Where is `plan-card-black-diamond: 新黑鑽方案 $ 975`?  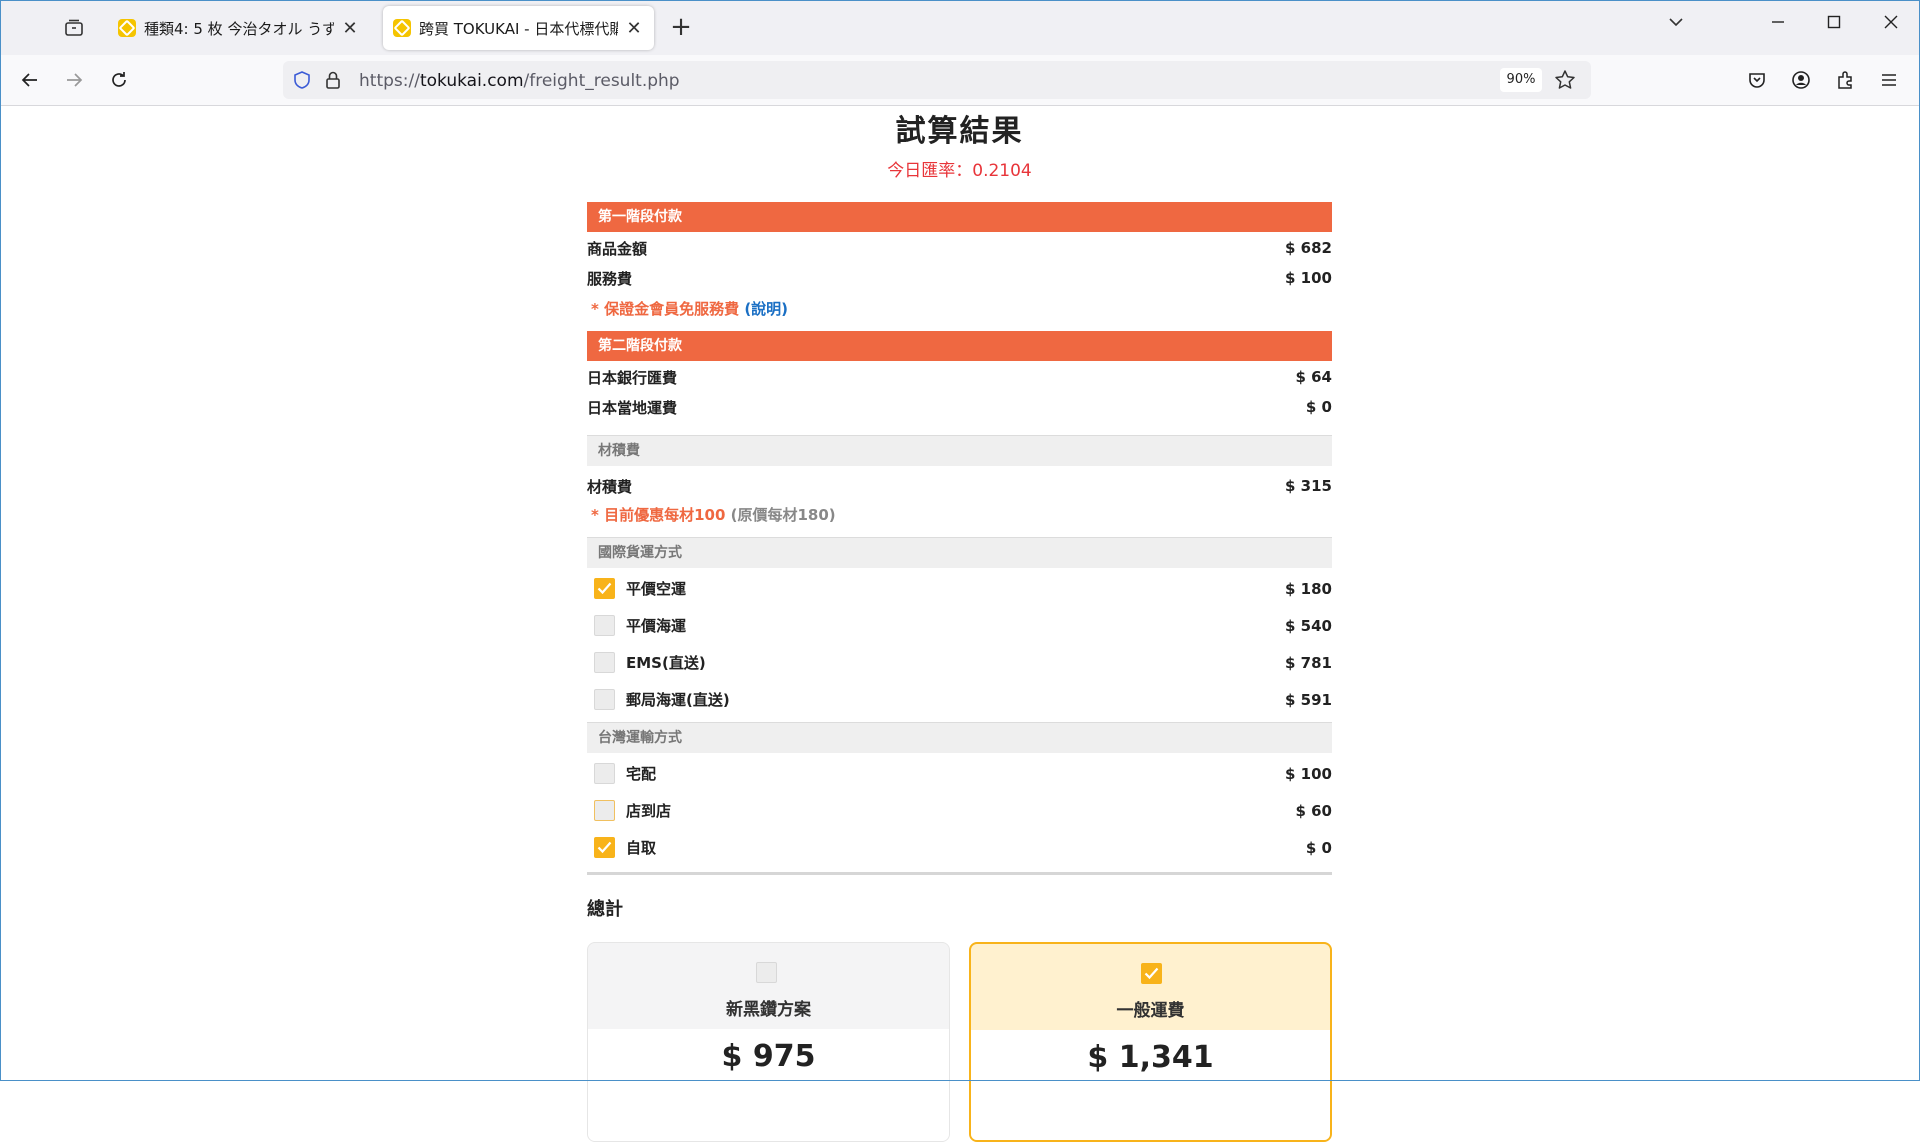 plan-card-black-diamond: 新黑鑽方案 $ 975 is located at coordinates (768, 1042).